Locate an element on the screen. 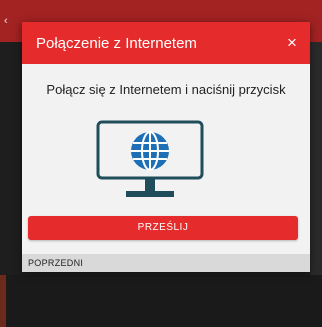 Image resolution: width=322 pixels, height=327 pixels. dialog-header: Połączenie z Internetem × is located at coordinates (166, 43).